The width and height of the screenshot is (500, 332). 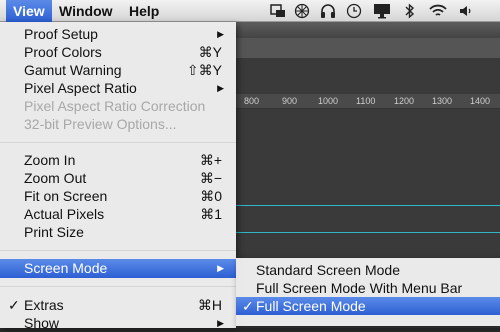 I want to click on menu-item-label: Pixel Aspect Ratio, so click(x=80, y=88).